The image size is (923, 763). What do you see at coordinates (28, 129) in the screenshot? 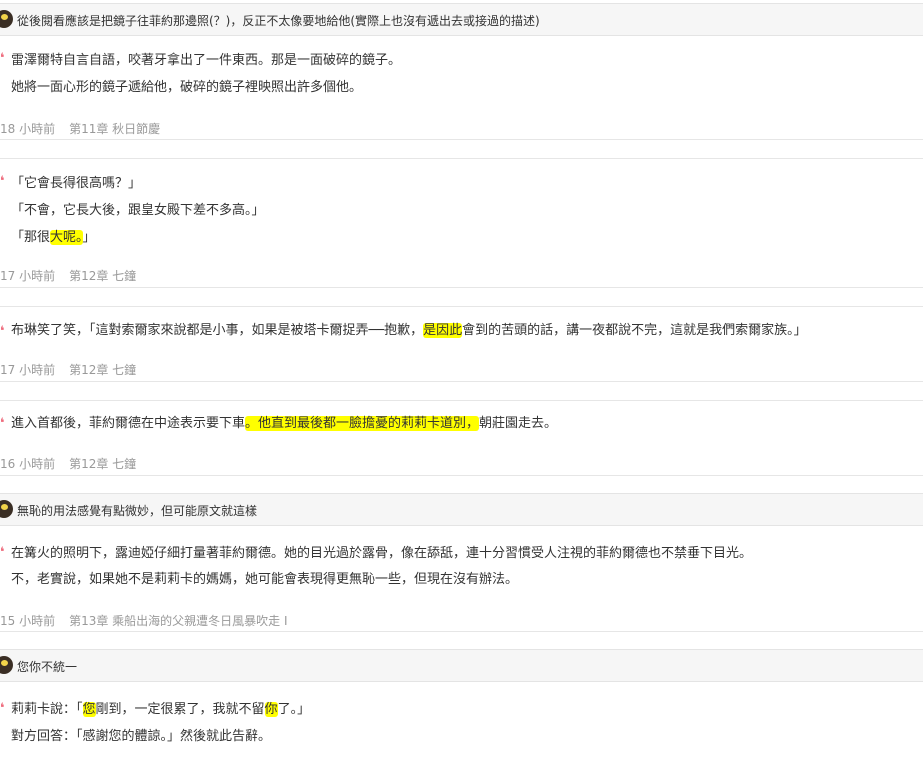
I see `timestamp: 18 小時前` at bounding box center [28, 129].